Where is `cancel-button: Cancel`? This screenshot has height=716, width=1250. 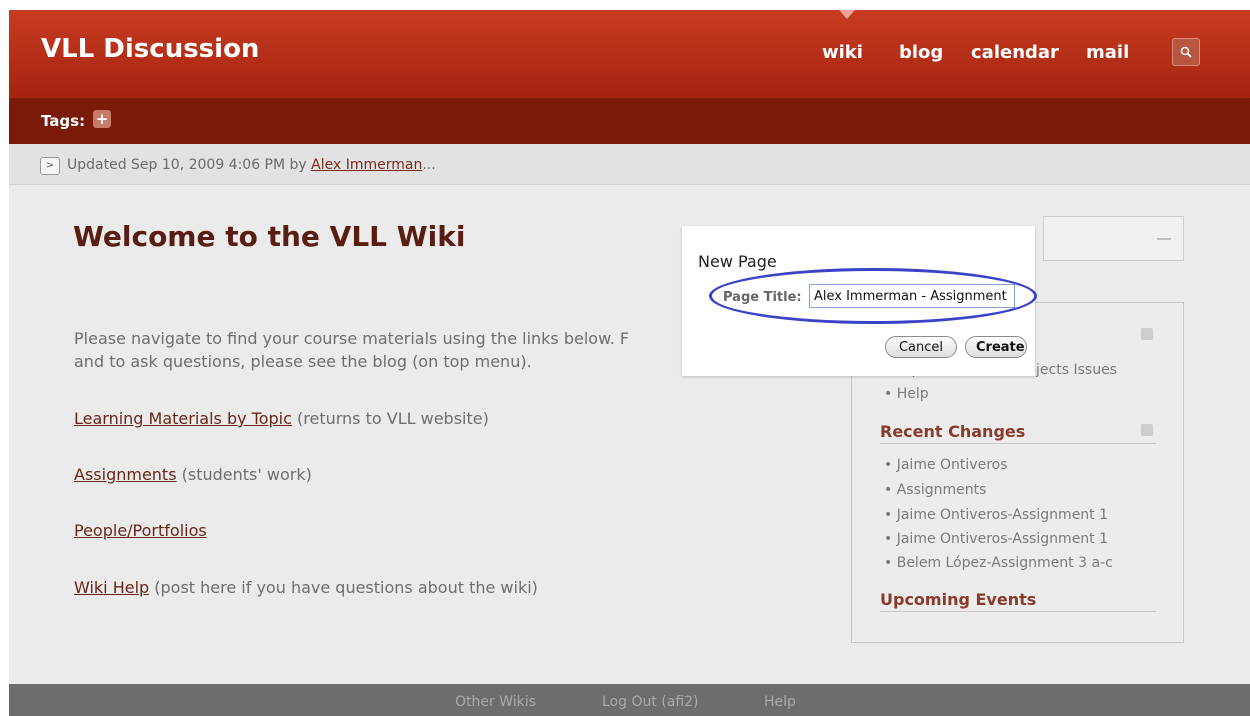 cancel-button: Cancel is located at coordinates (921, 347).